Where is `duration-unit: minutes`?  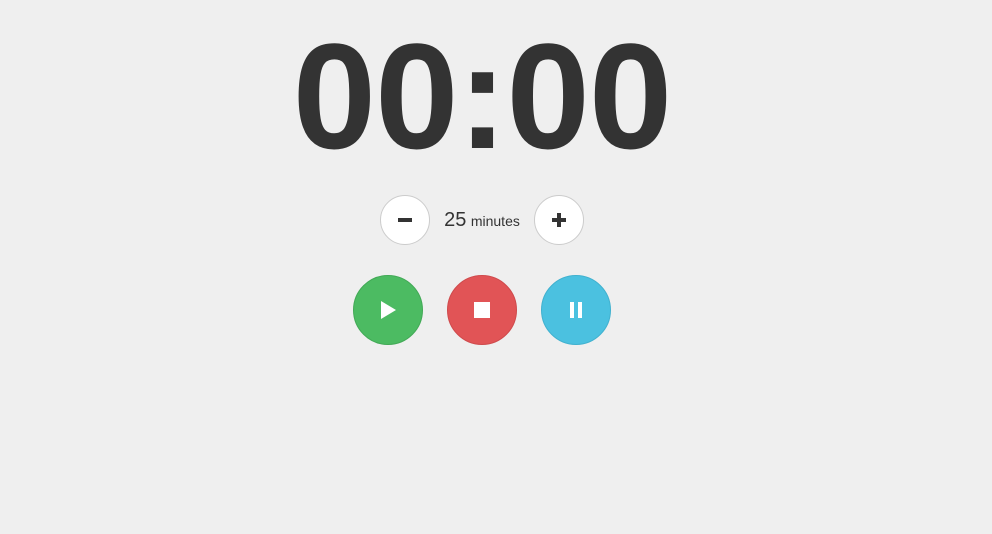
duration-unit: minutes is located at coordinates (495, 220).